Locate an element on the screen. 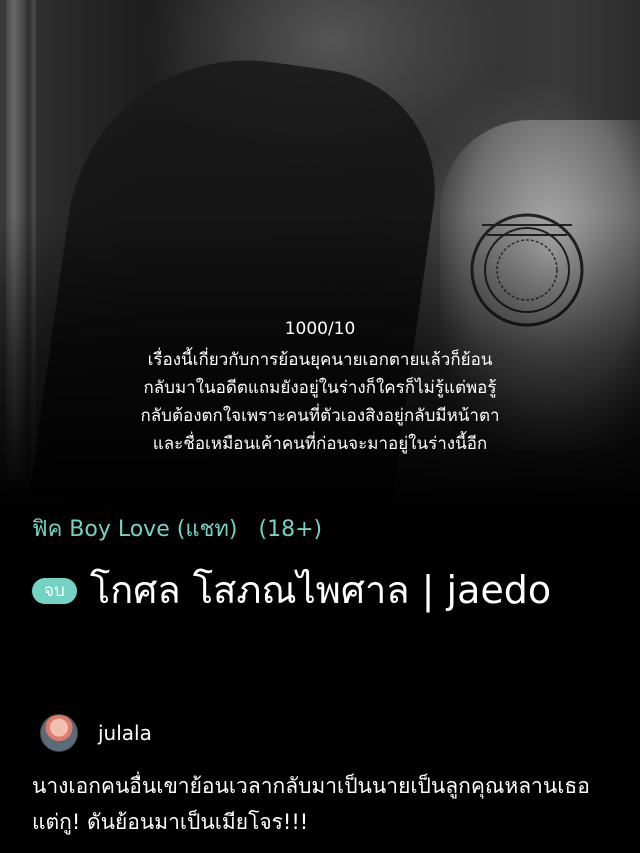 The height and width of the screenshot is (853, 640). status-badge: จบ is located at coordinates (54, 590).